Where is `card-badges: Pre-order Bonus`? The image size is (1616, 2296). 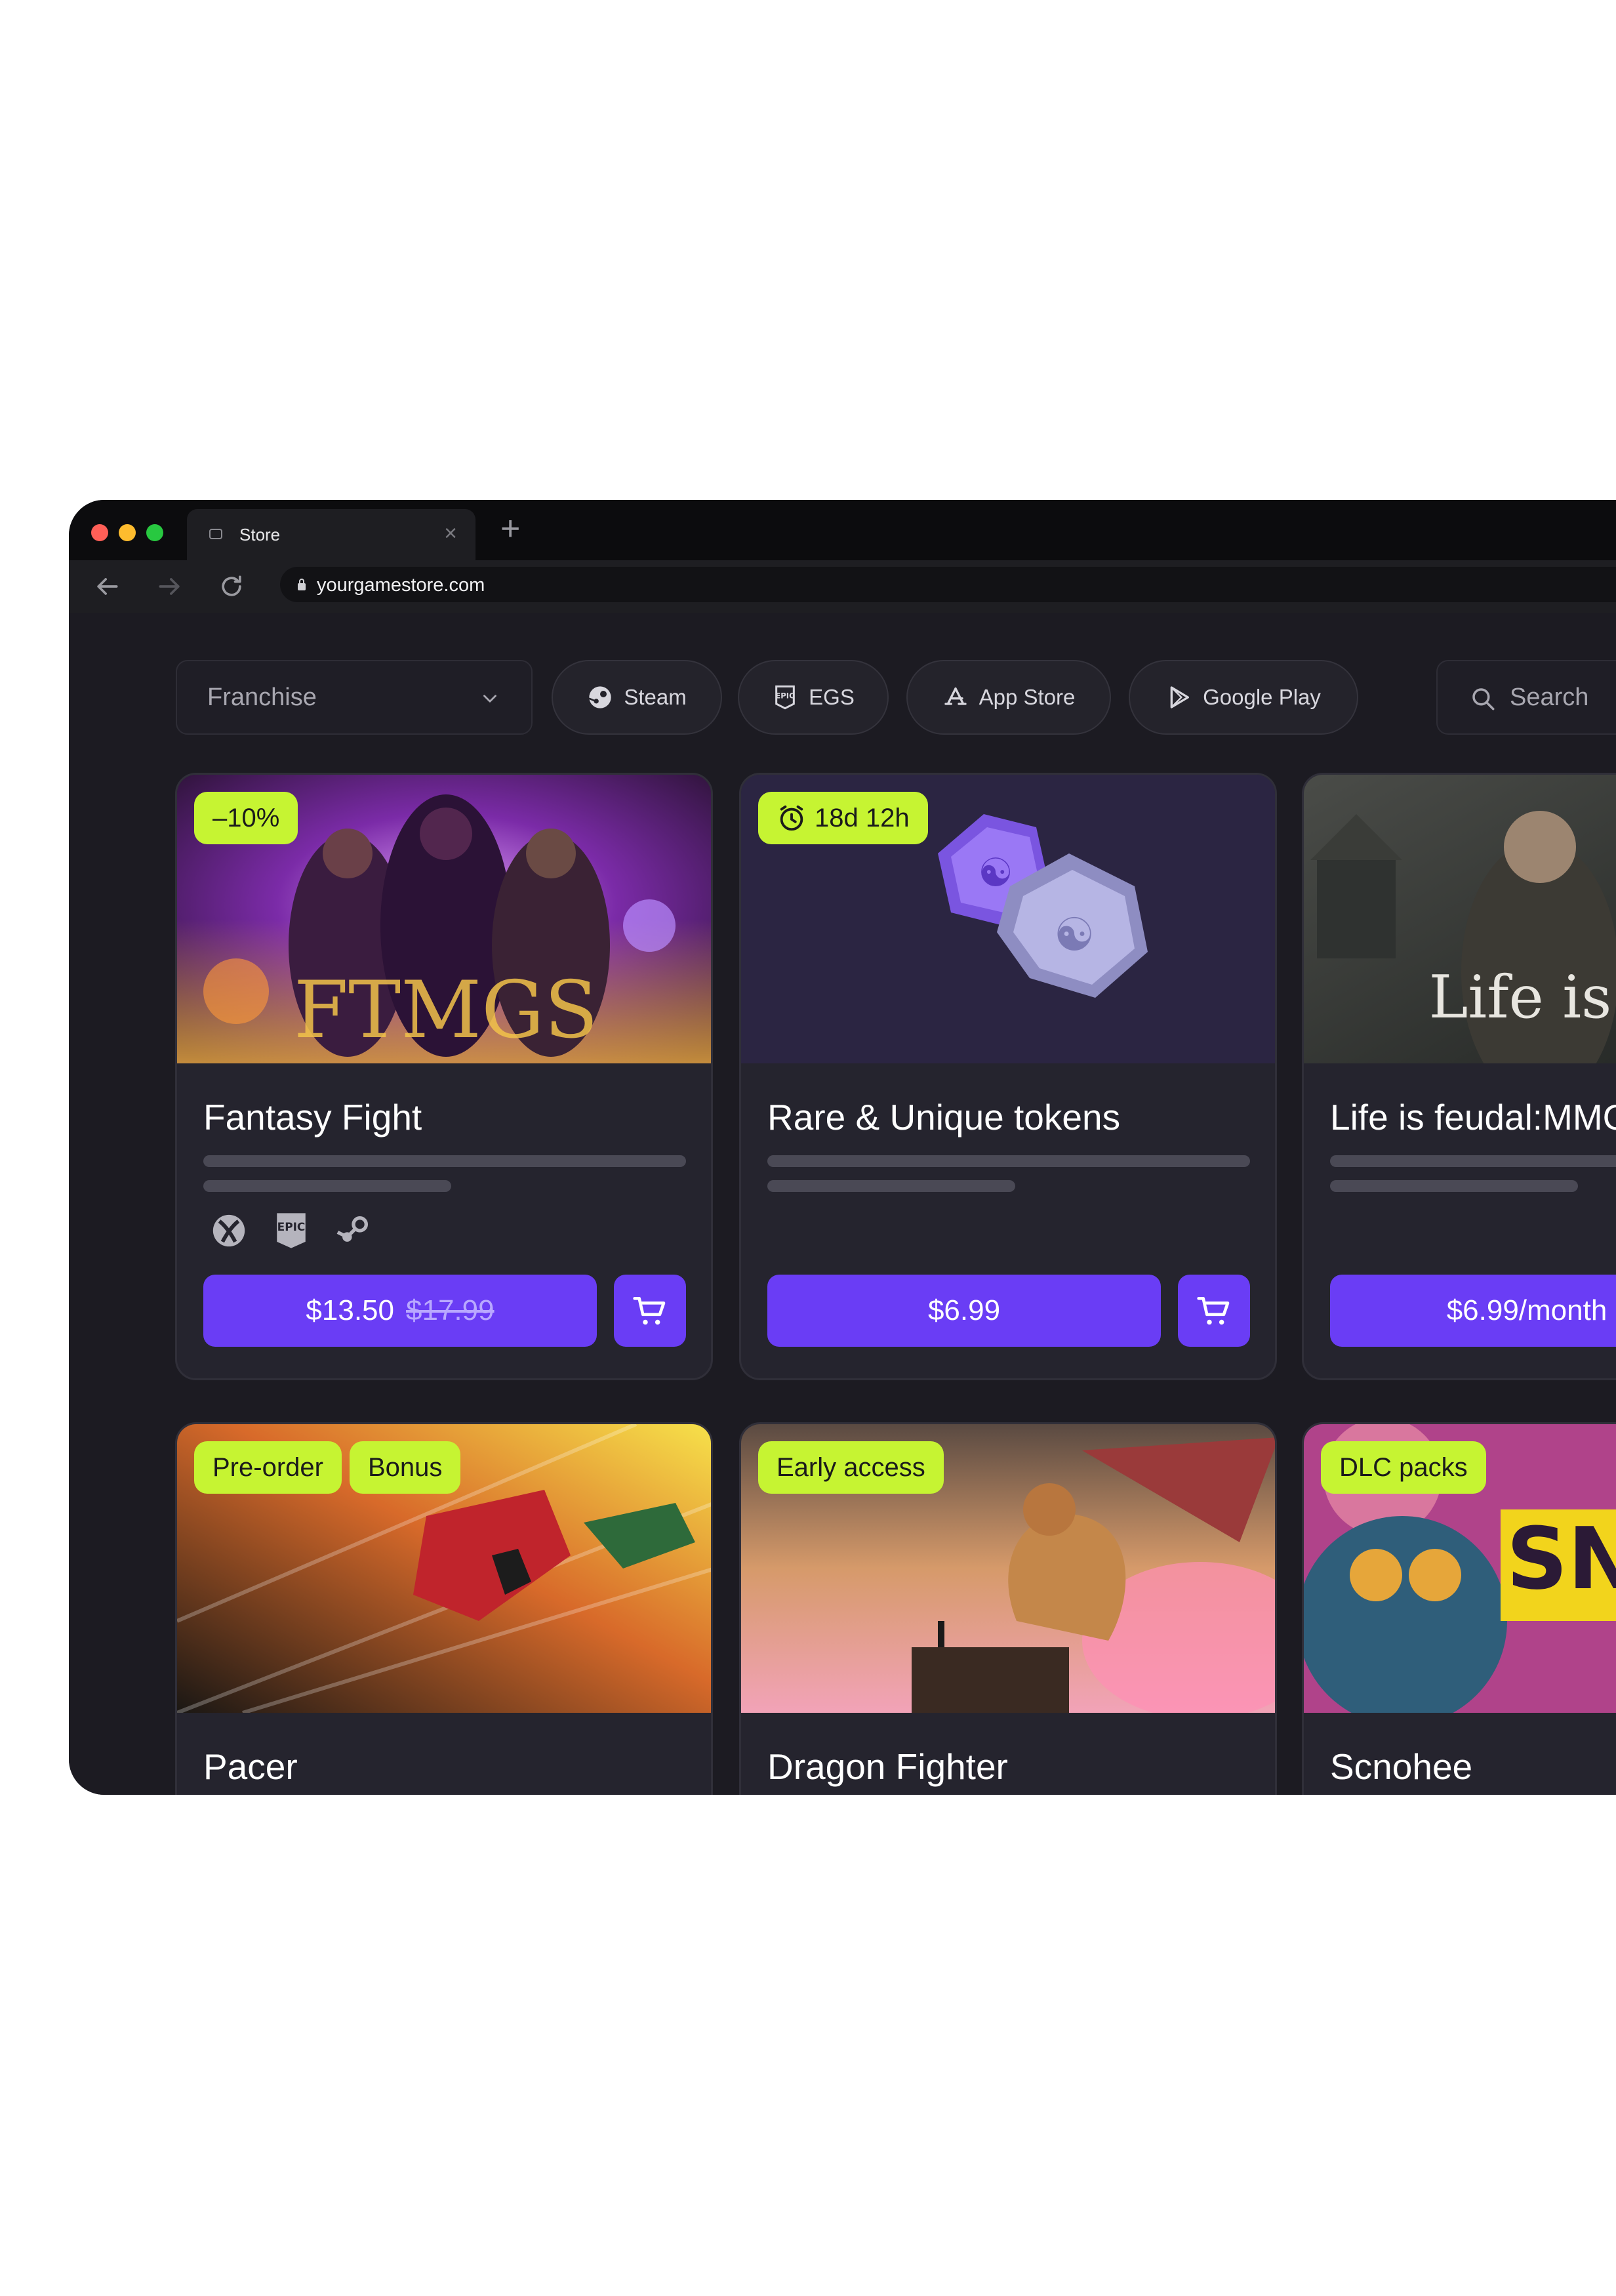 card-badges: Pre-order Bonus is located at coordinates (327, 1468).